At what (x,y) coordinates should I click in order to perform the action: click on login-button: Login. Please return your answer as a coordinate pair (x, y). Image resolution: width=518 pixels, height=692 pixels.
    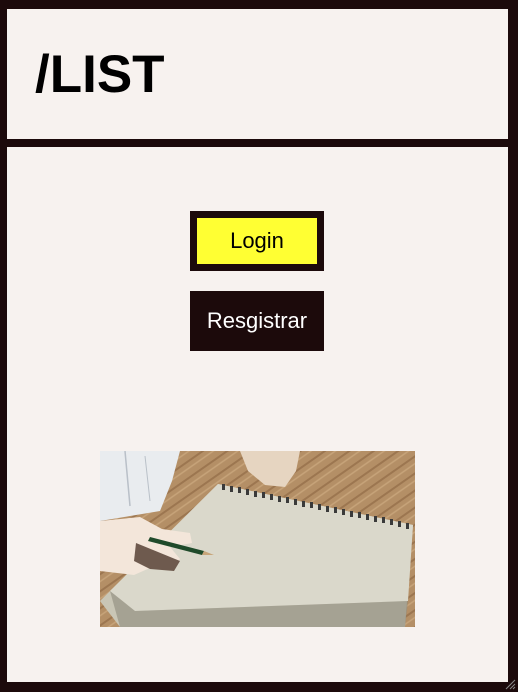
    Looking at the image, I should click on (257, 241).